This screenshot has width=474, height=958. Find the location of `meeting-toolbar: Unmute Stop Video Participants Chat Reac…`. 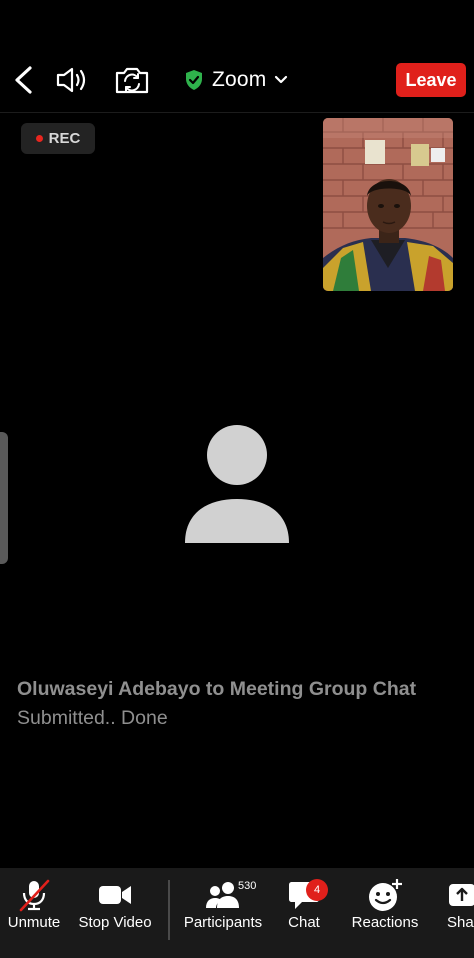

meeting-toolbar: Unmute Stop Video Participants Chat Reac… is located at coordinates (237, 913).